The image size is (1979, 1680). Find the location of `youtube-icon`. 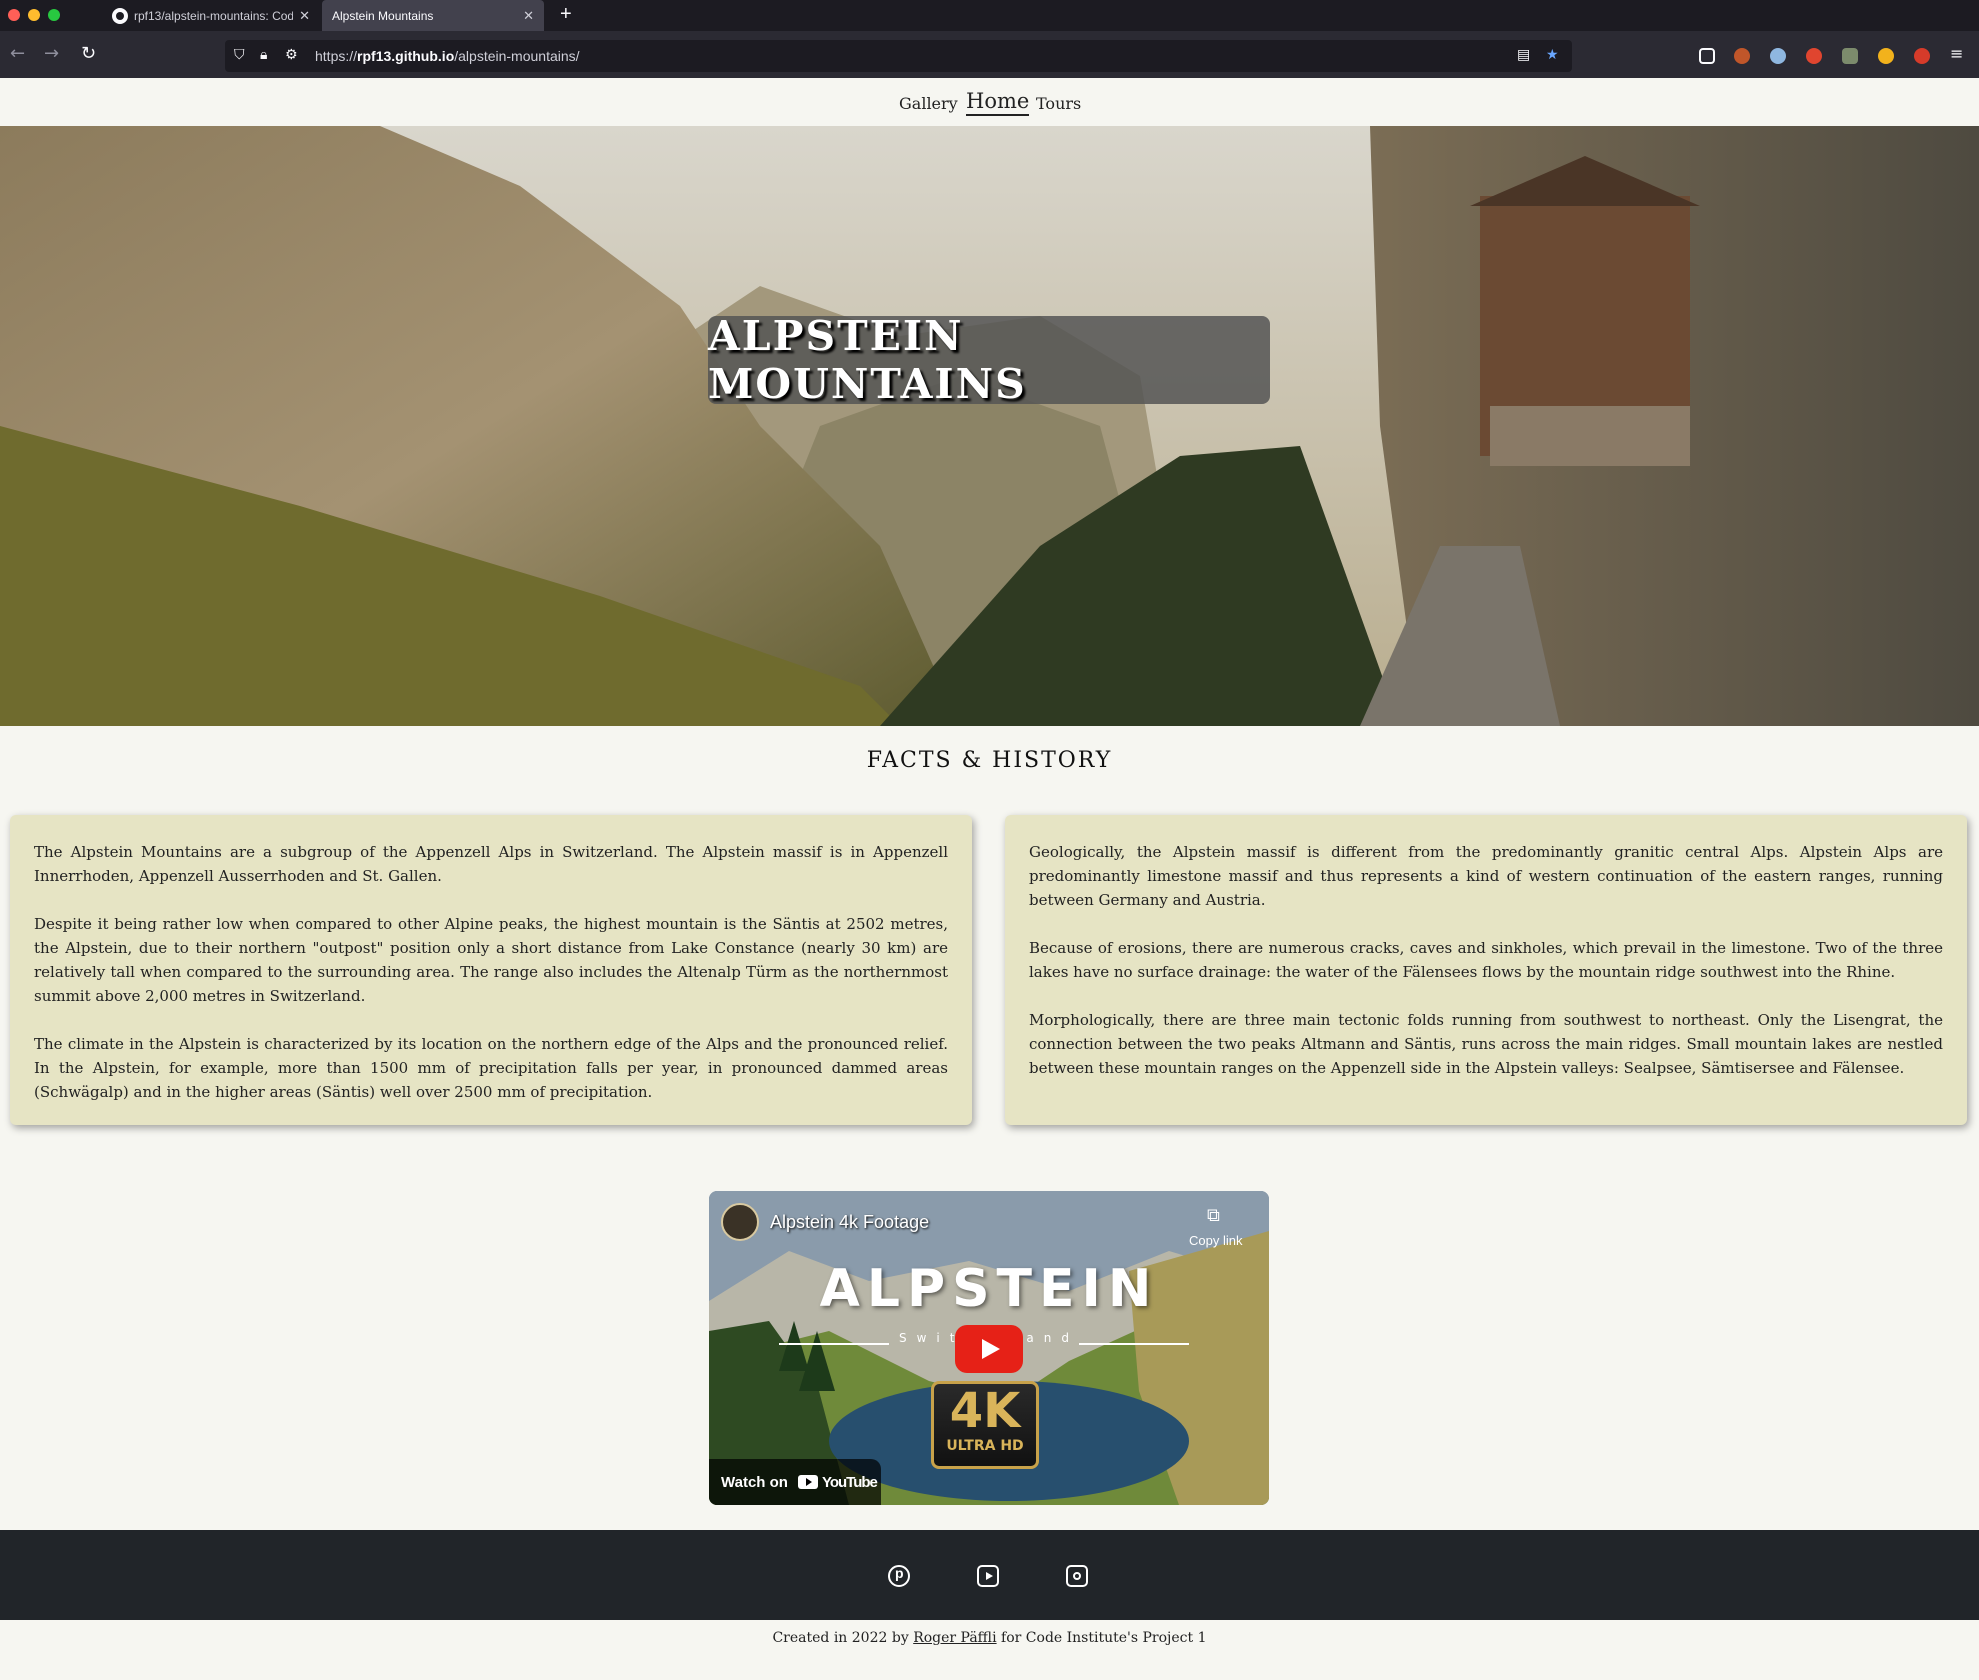

youtube-icon is located at coordinates (988, 1576).